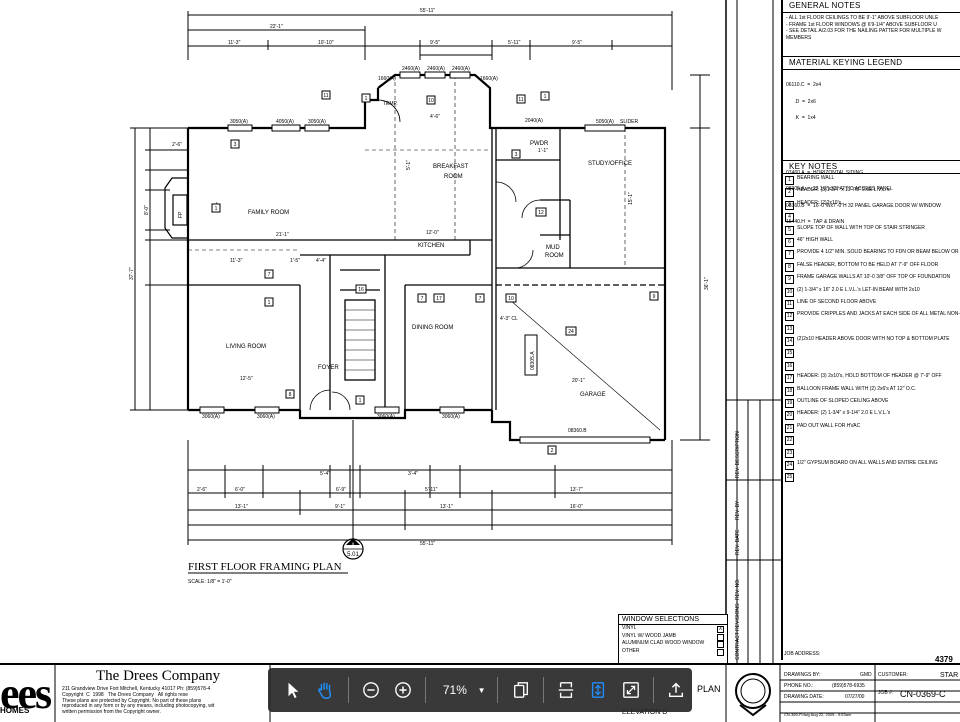 The height and width of the screenshot is (722, 960). Describe the element at coordinates (576, 490) in the screenshot. I see `dim: 13'-7"` at that location.